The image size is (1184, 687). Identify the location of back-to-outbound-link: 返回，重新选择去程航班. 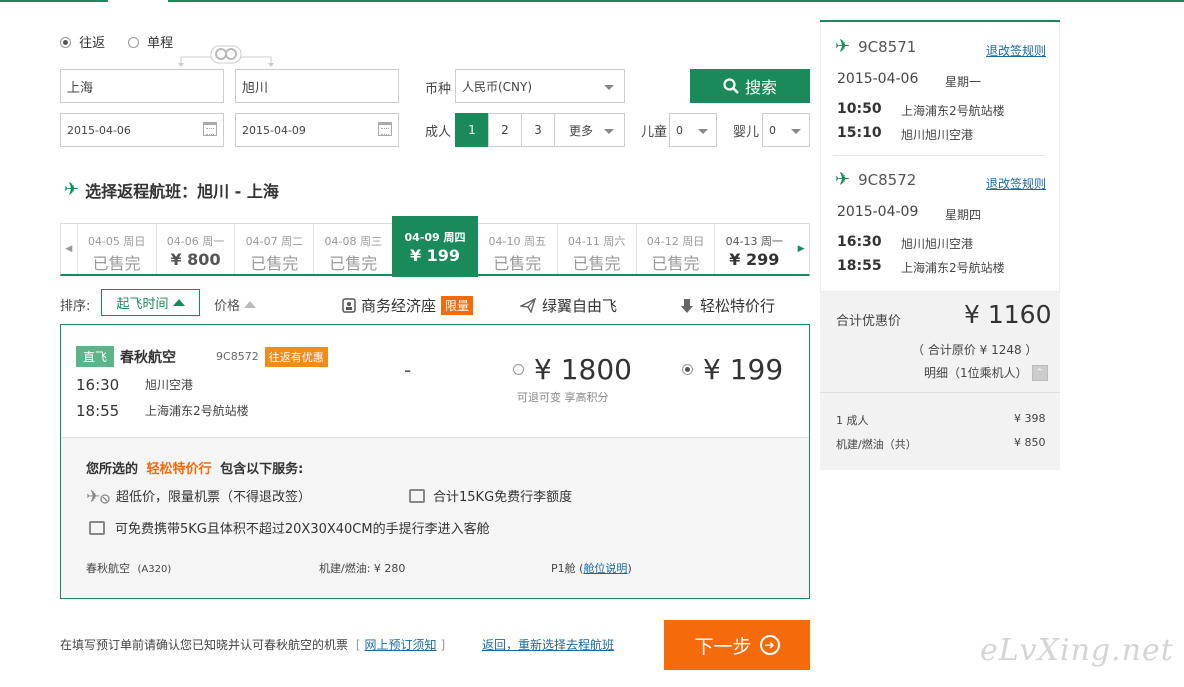
(548, 645).